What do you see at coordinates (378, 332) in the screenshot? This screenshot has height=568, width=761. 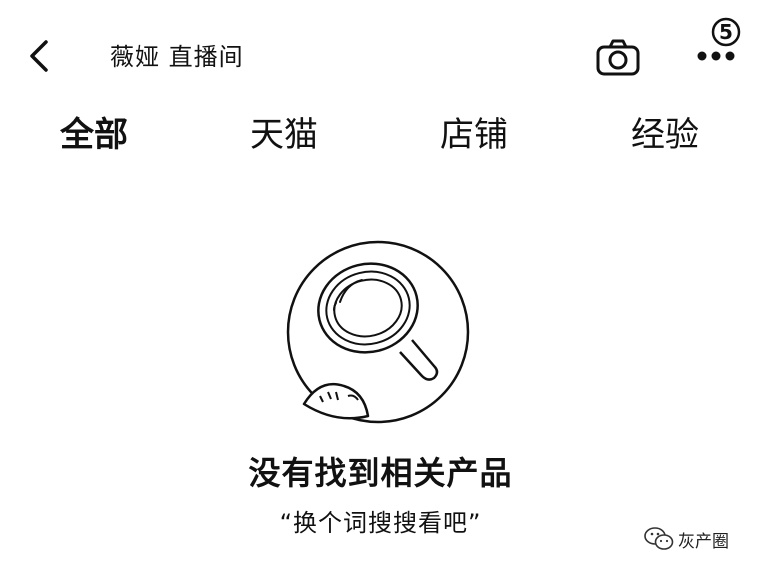 I see `magnifier-illustration-icon` at bounding box center [378, 332].